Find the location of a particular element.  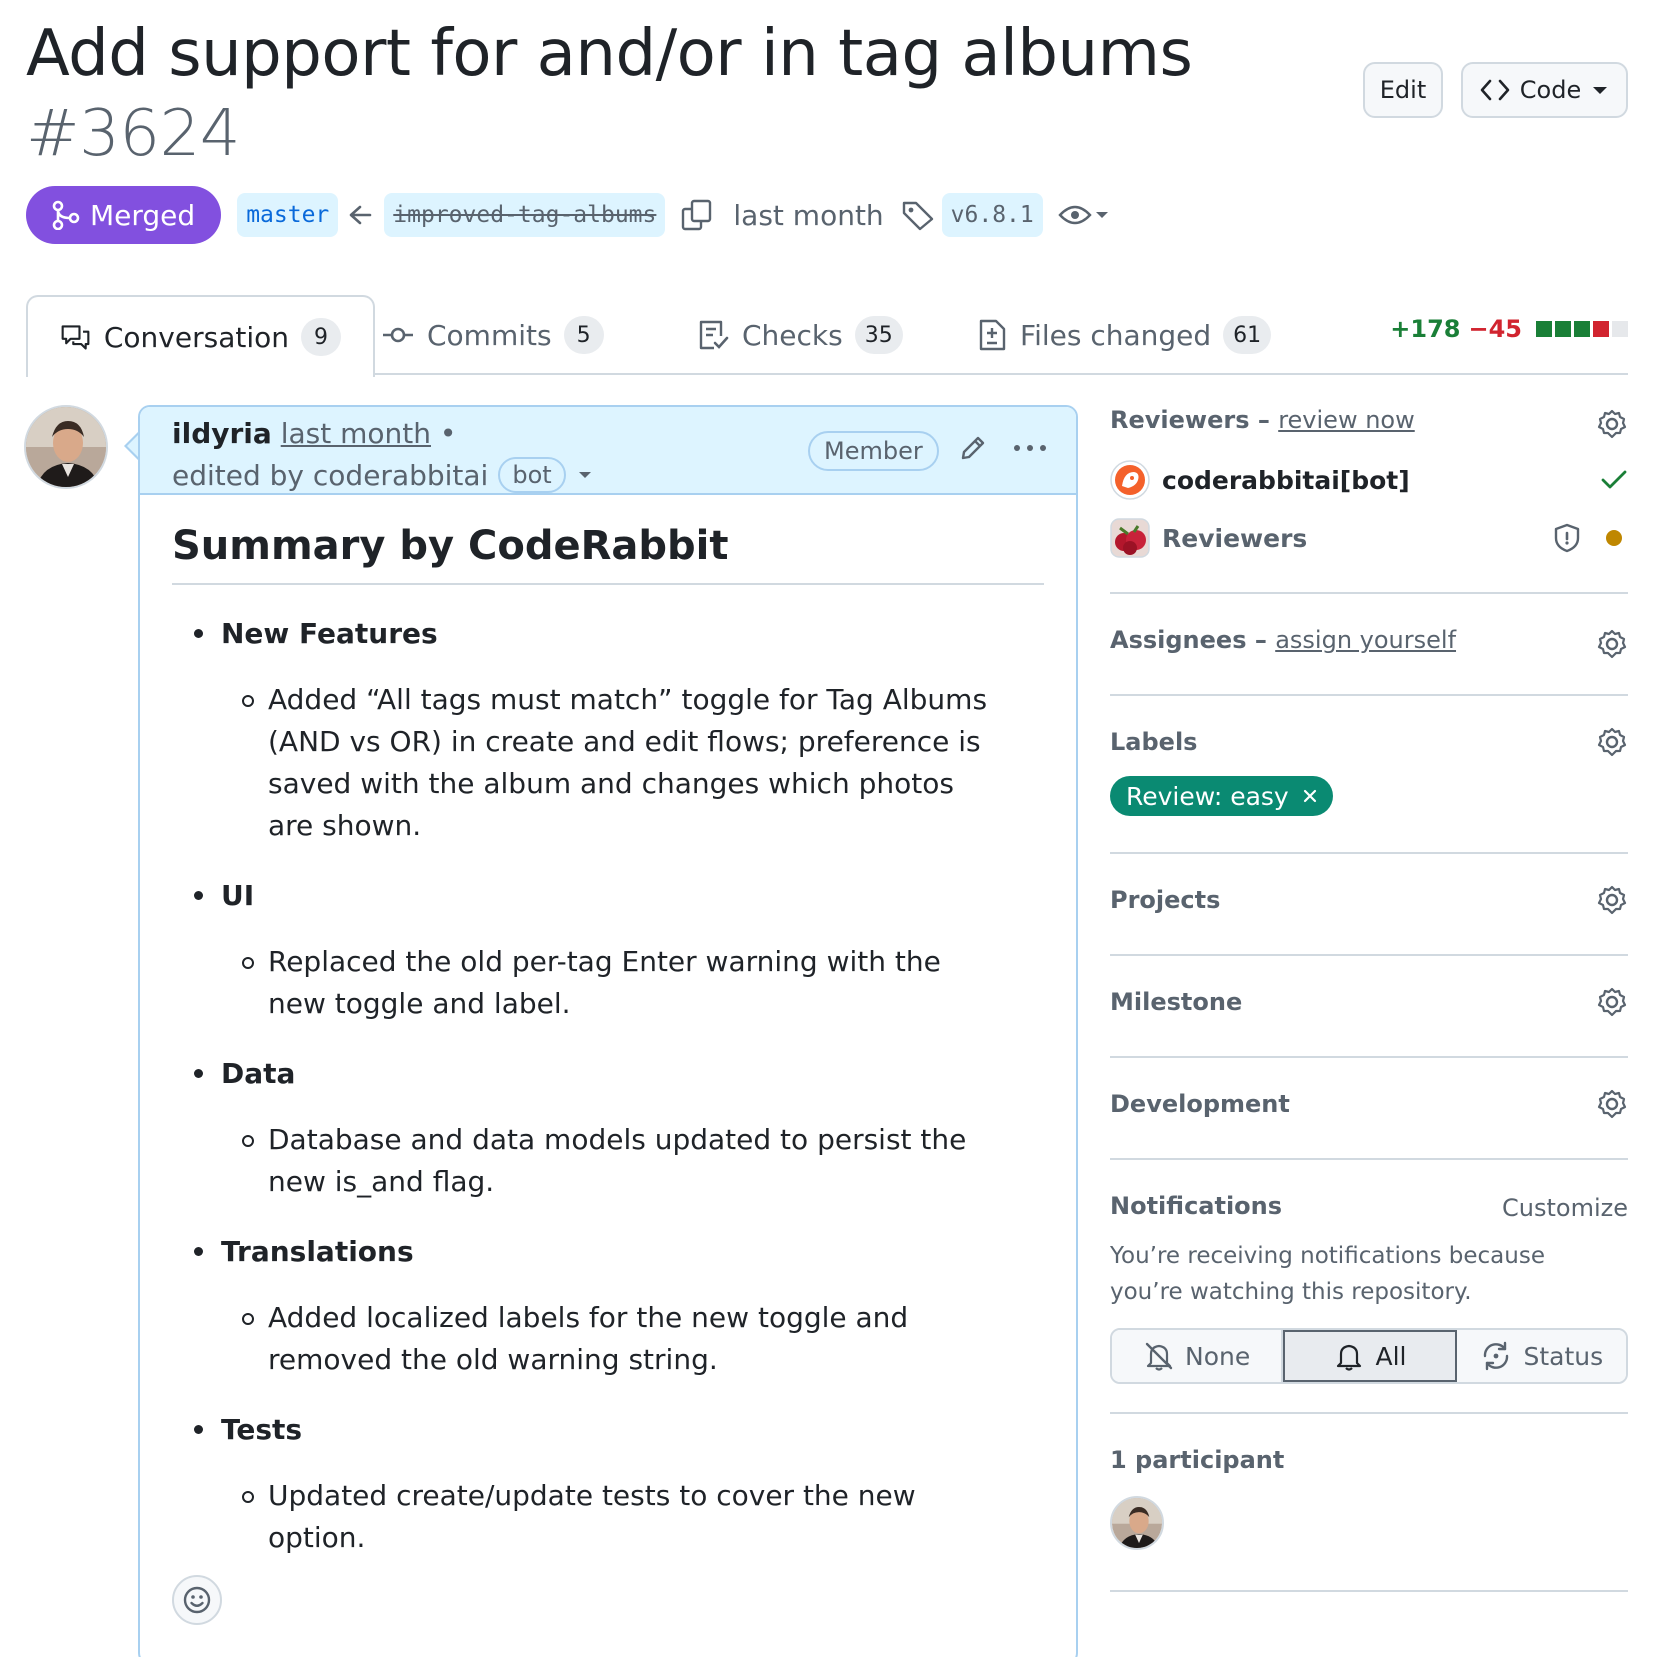

reviewer-team-item: Reviewers is located at coordinates (1369, 538).